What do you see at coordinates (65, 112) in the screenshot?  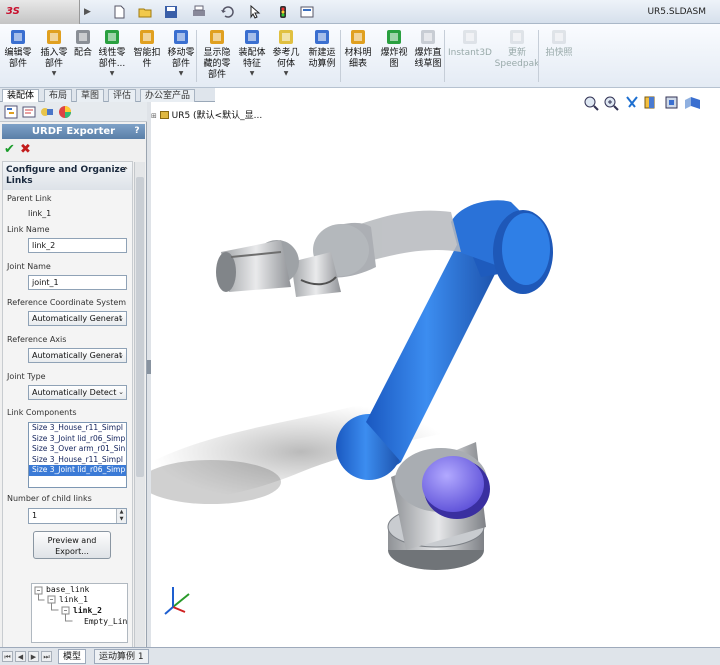 I see `display-icon` at bounding box center [65, 112].